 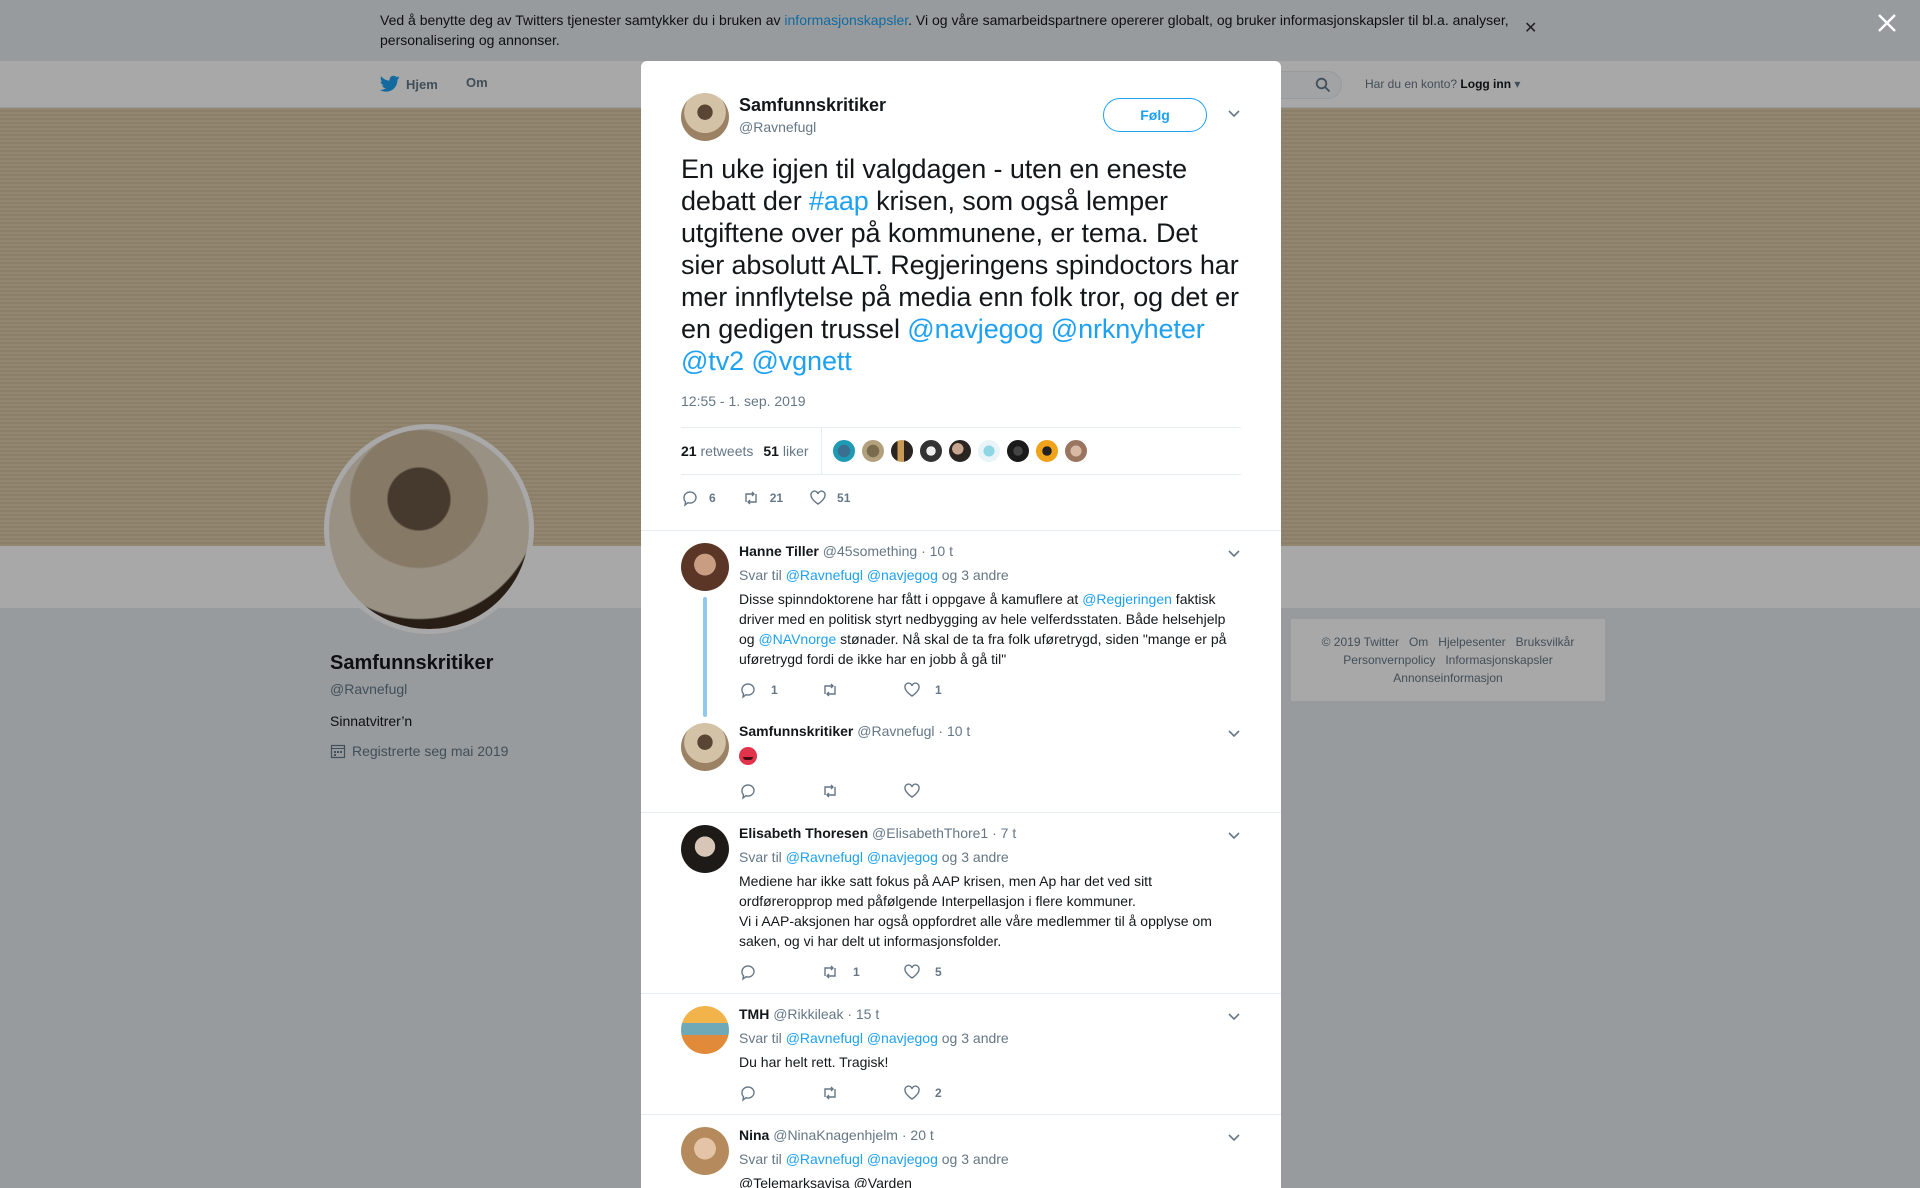 I want to click on reply-time: · 20 t, so click(x=918, y=1135).